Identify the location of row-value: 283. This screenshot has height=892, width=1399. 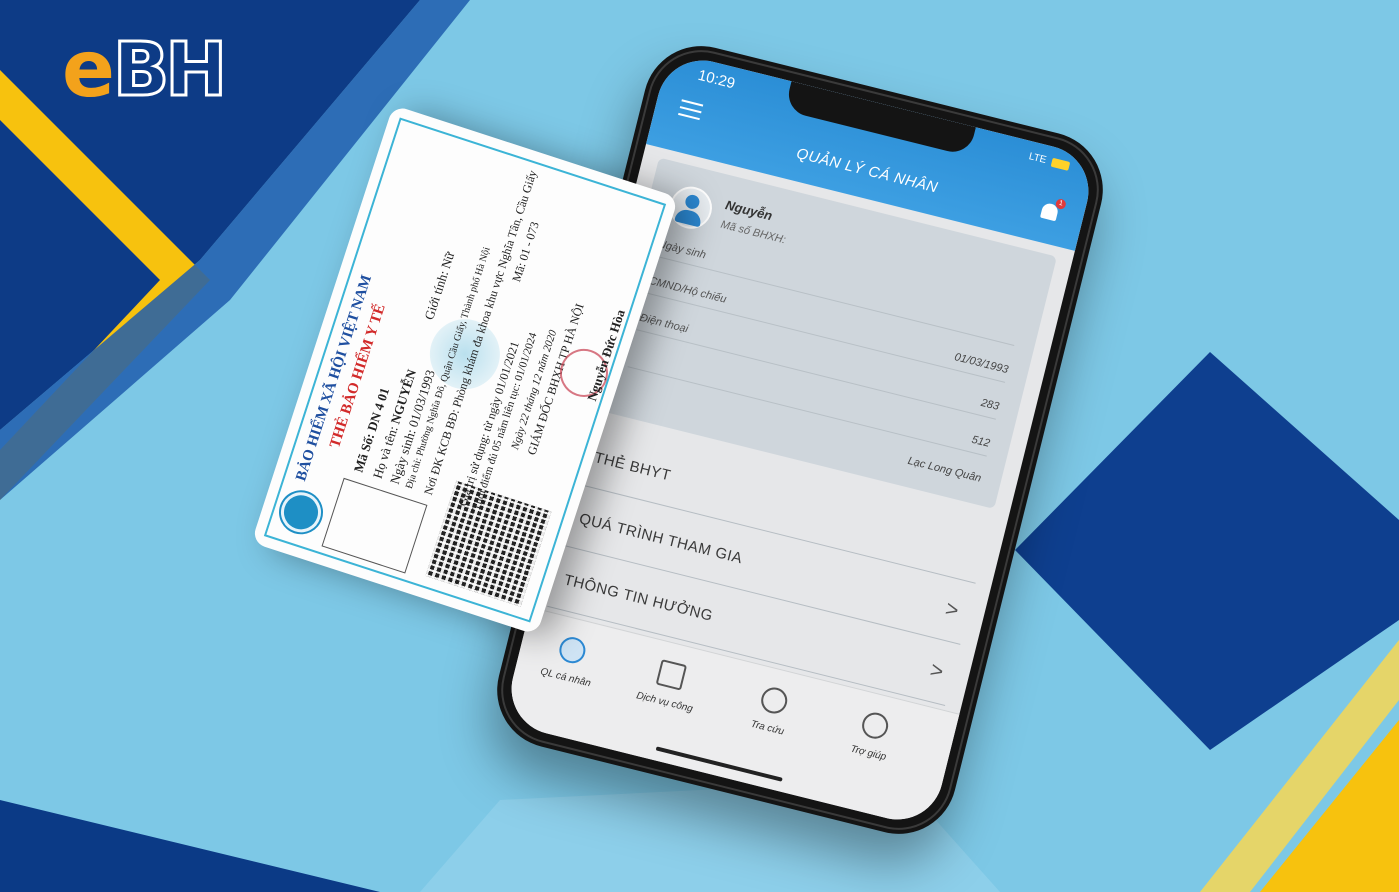
(990, 404).